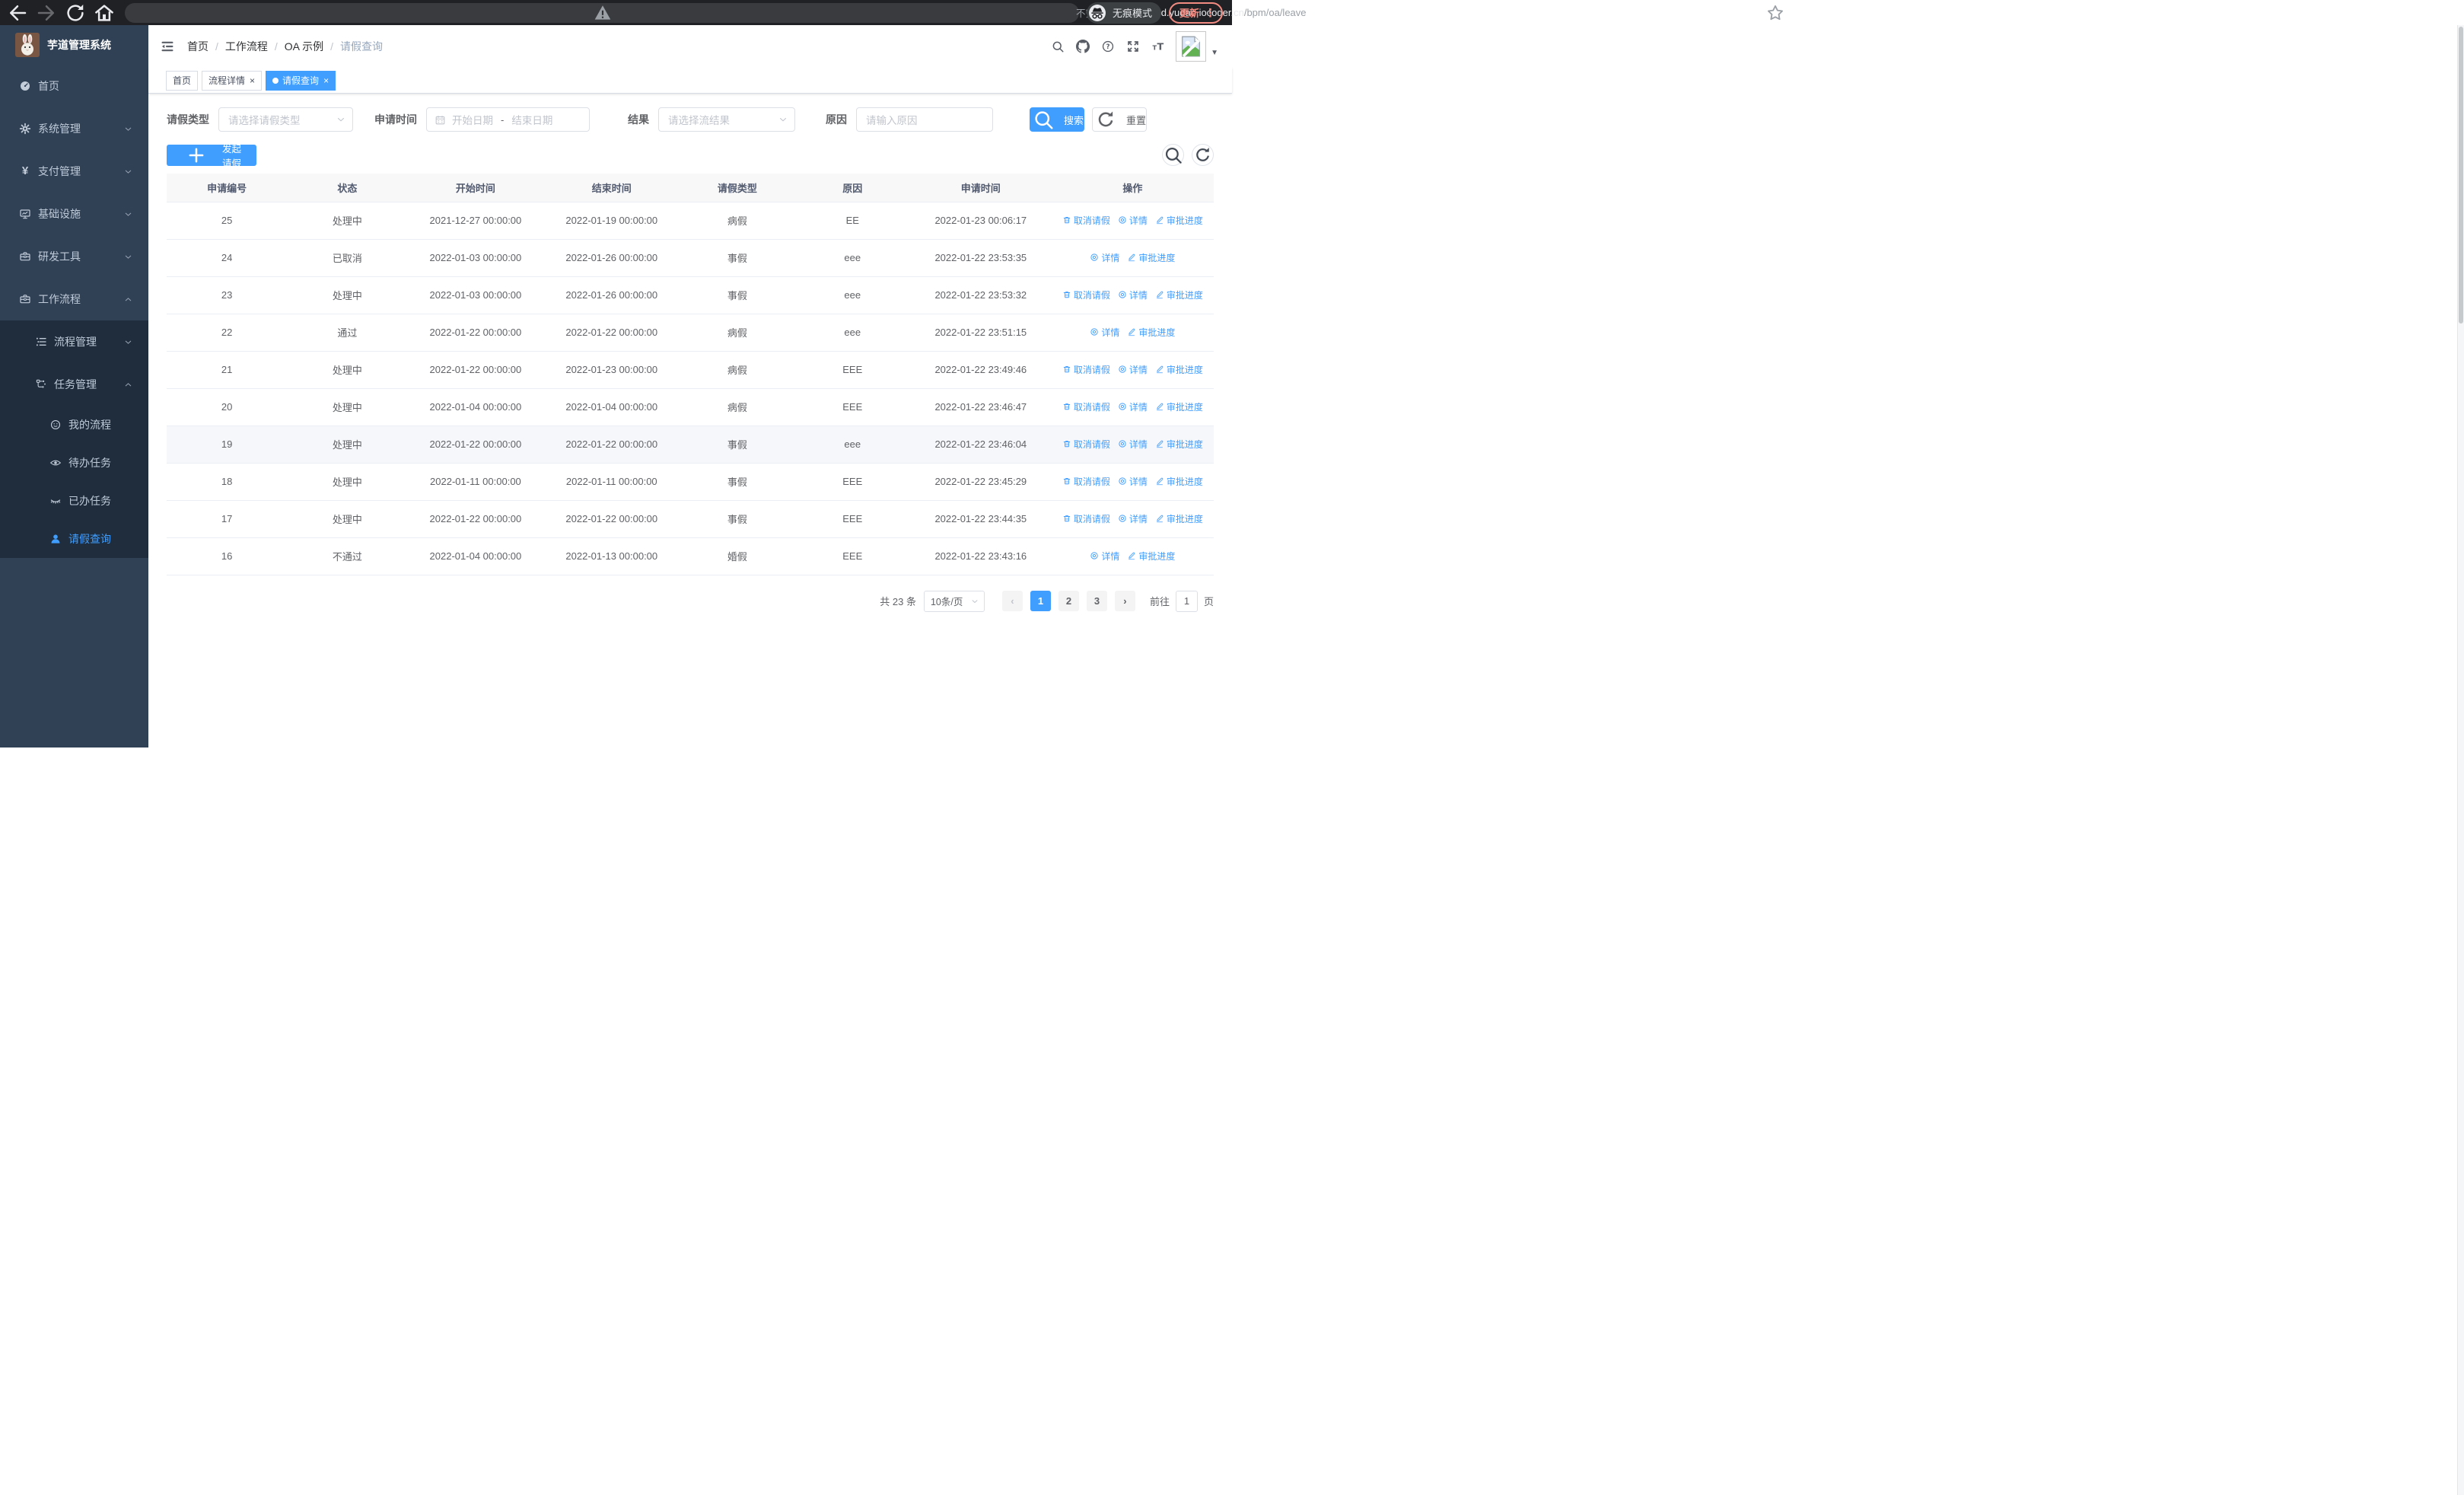 This screenshot has width=2464, height=1495. What do you see at coordinates (74, 45) in the screenshot?
I see `app-logo: 芋道管理系统` at bounding box center [74, 45].